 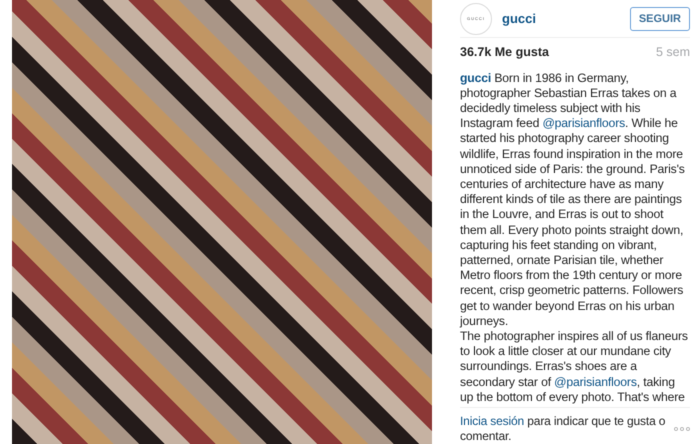 I want to click on likes-count: 36.7k Me gusta, so click(x=504, y=52).